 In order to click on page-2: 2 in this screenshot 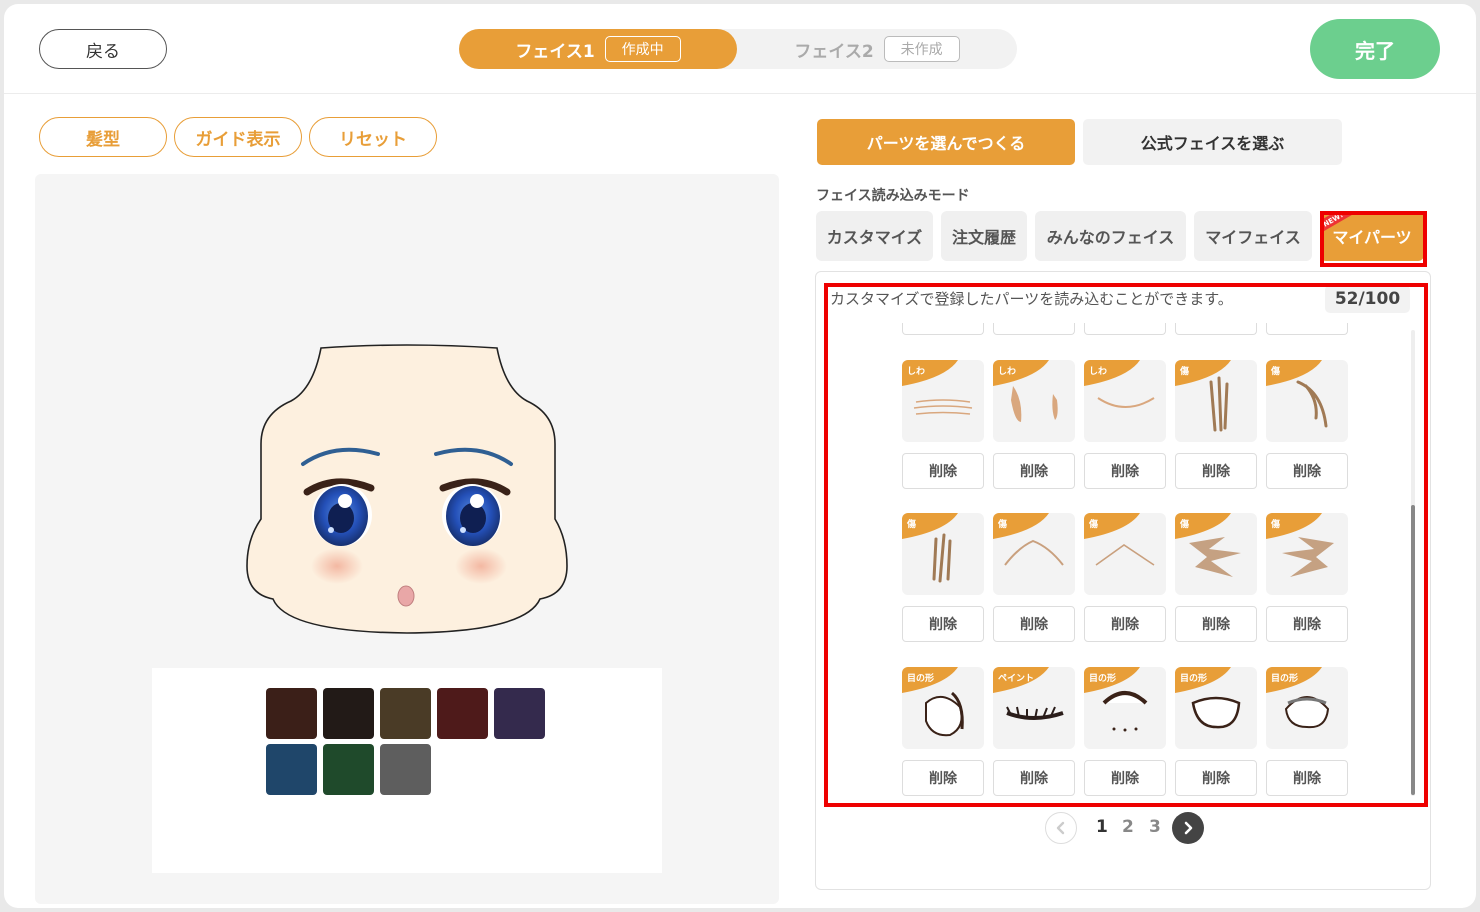, I will do `click(1128, 827)`.